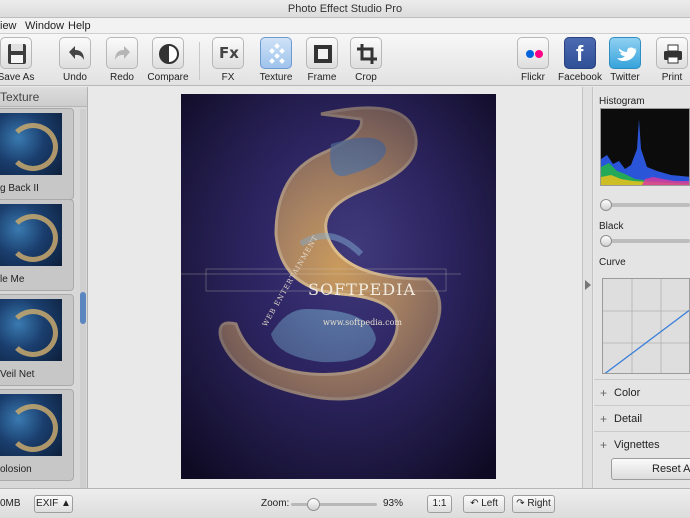  What do you see at coordinates (520, 503) in the screenshot?
I see `rotate-right-icon: ↷` at bounding box center [520, 503].